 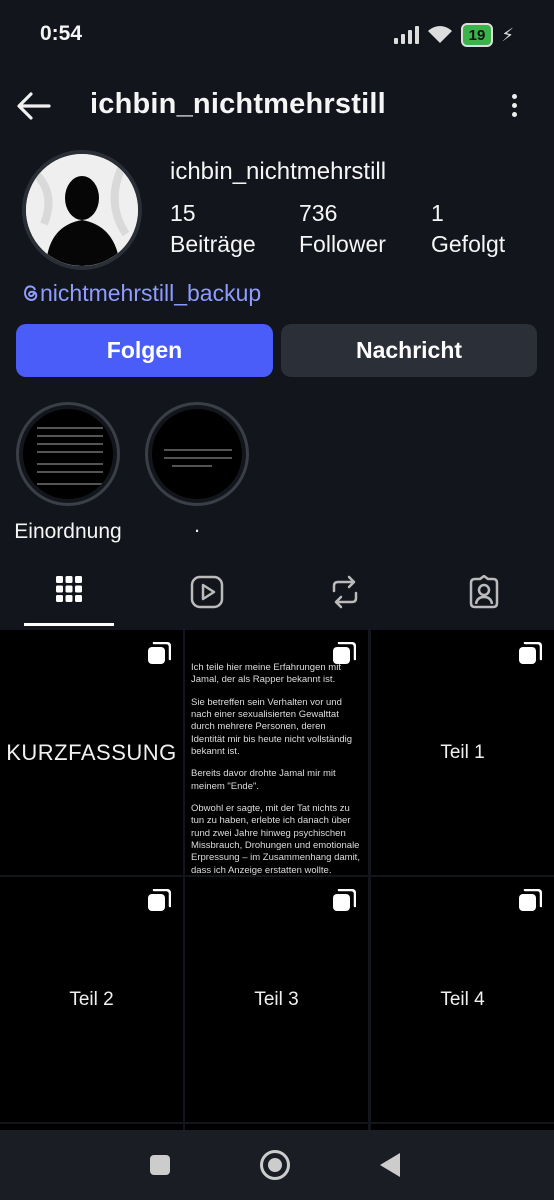 I want to click on system-back-icon, so click(x=390, y=1165).